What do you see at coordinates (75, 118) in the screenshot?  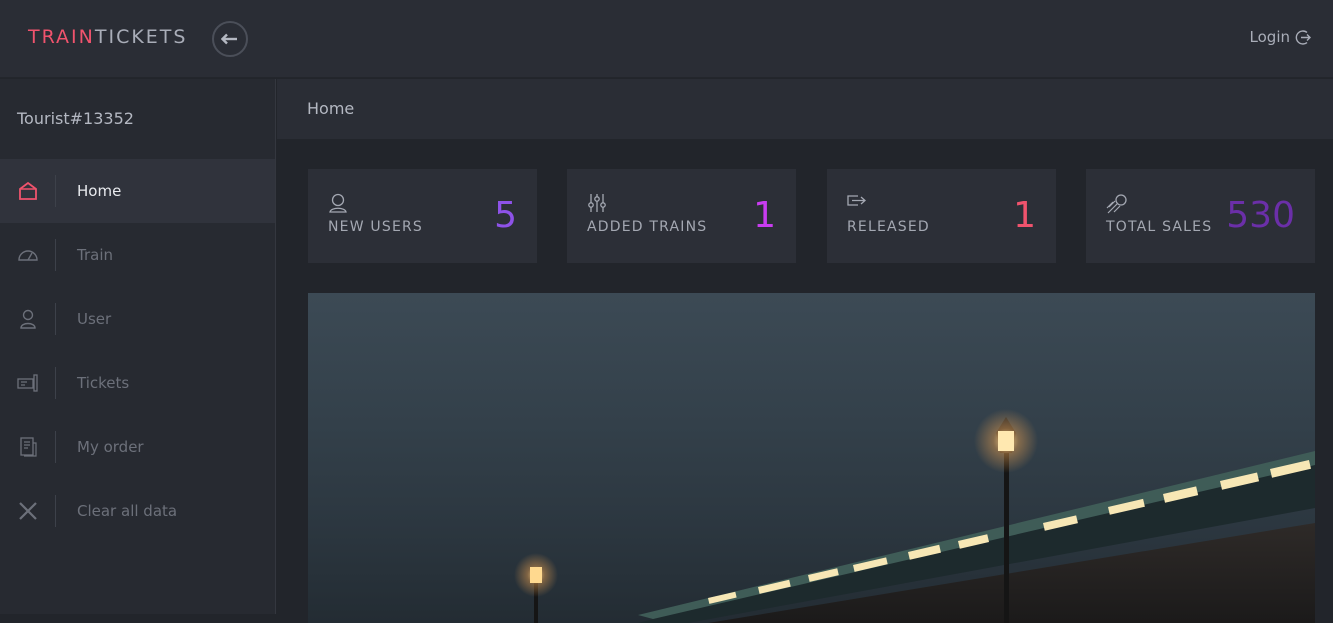 I see `username: Tourist#13352` at bounding box center [75, 118].